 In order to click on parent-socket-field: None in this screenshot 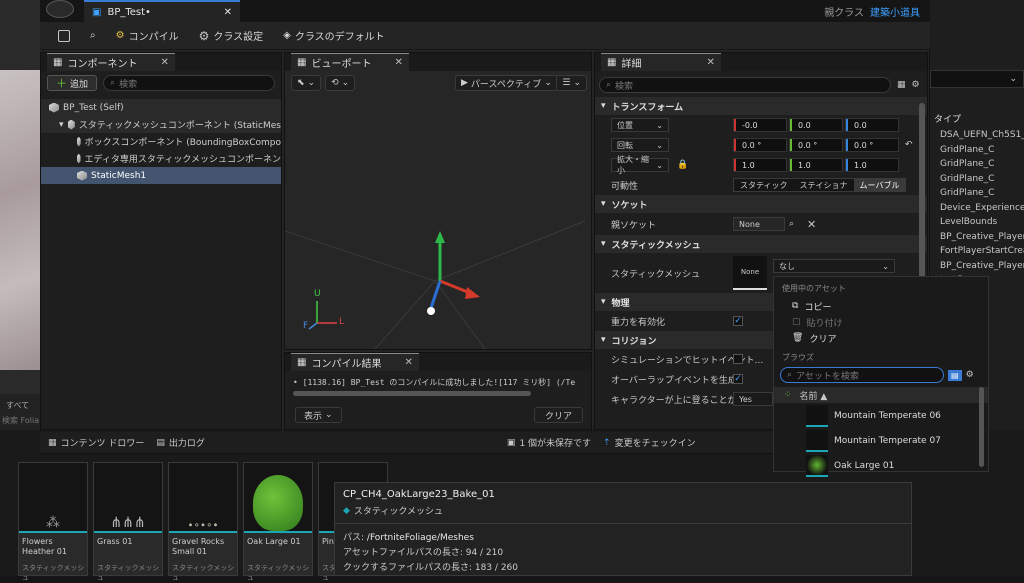, I will do `click(759, 224)`.